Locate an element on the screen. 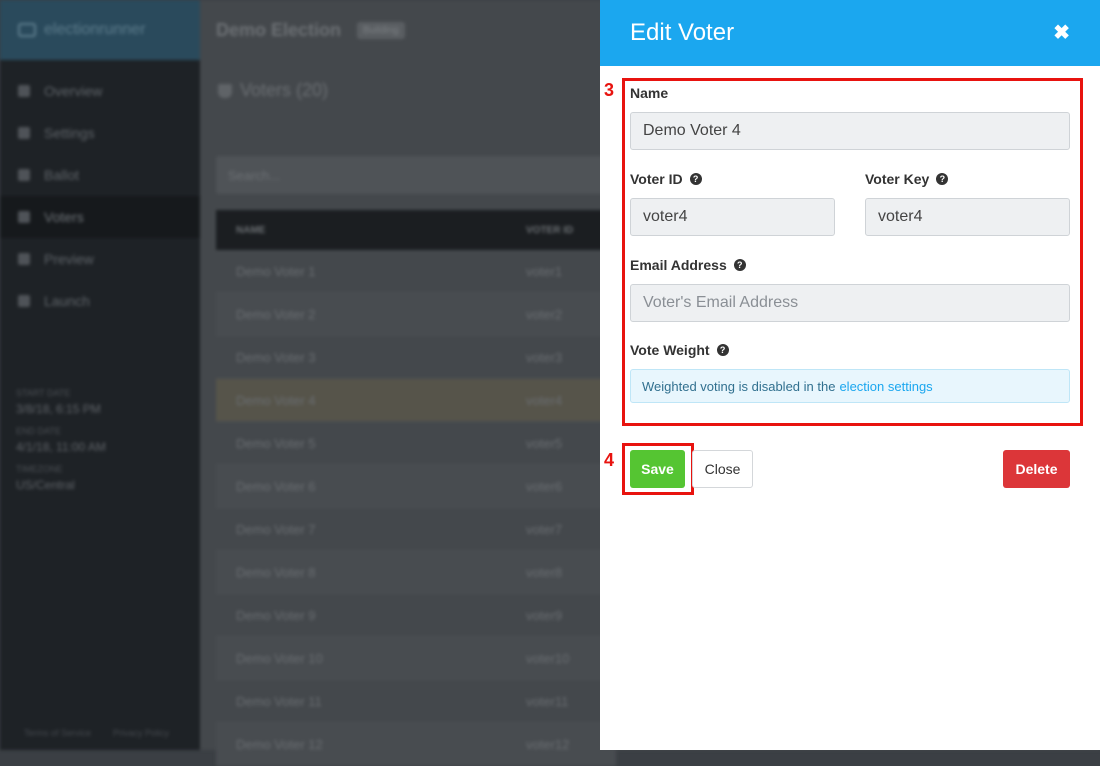  table-row: Demo Voter 2 voter2 is located at coordinates (416, 314).